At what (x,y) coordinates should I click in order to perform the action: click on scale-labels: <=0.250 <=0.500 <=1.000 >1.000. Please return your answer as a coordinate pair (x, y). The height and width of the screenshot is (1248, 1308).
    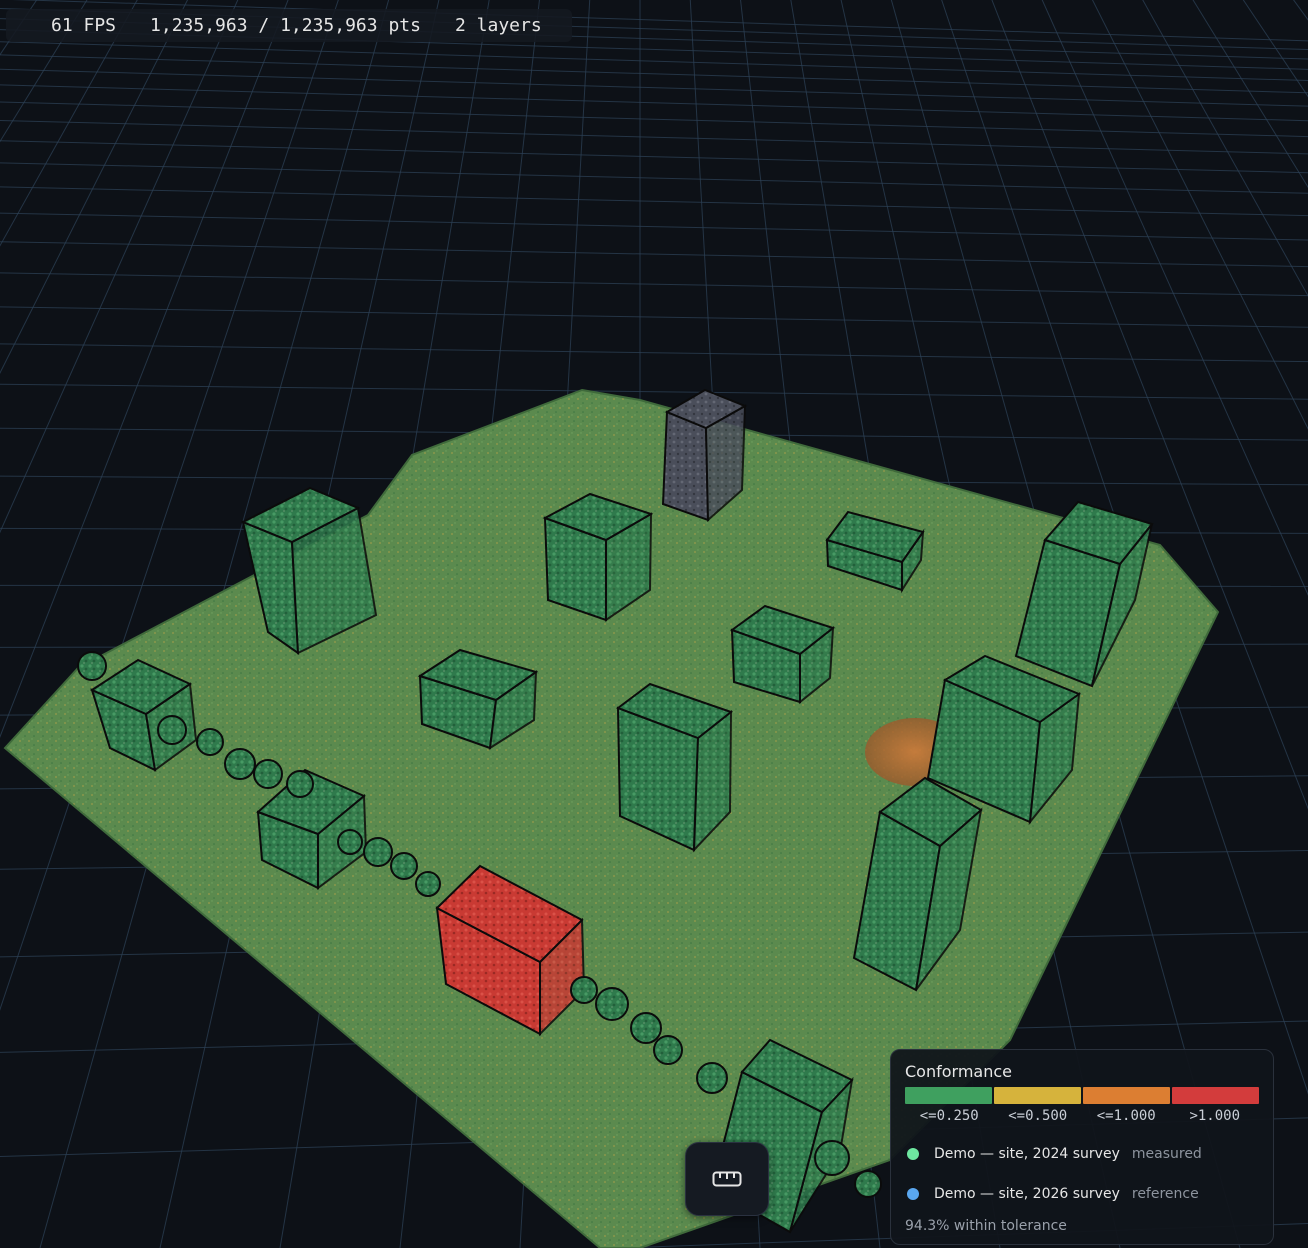
    Looking at the image, I should click on (1082, 1116).